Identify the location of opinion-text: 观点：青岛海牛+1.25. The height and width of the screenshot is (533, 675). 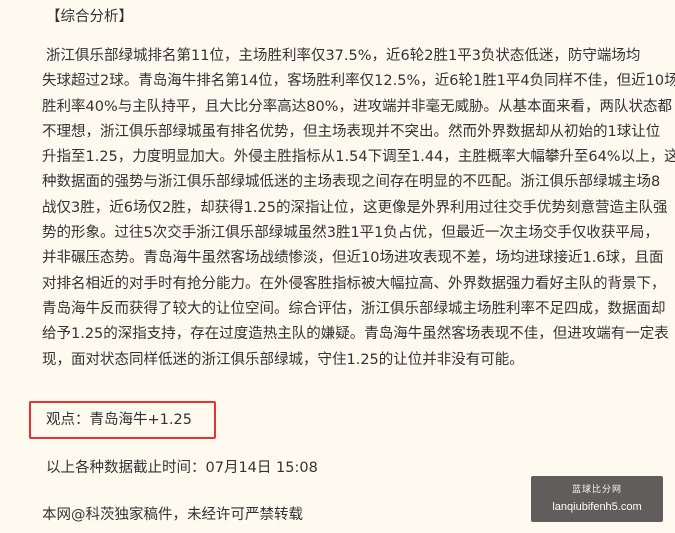
(119, 420).